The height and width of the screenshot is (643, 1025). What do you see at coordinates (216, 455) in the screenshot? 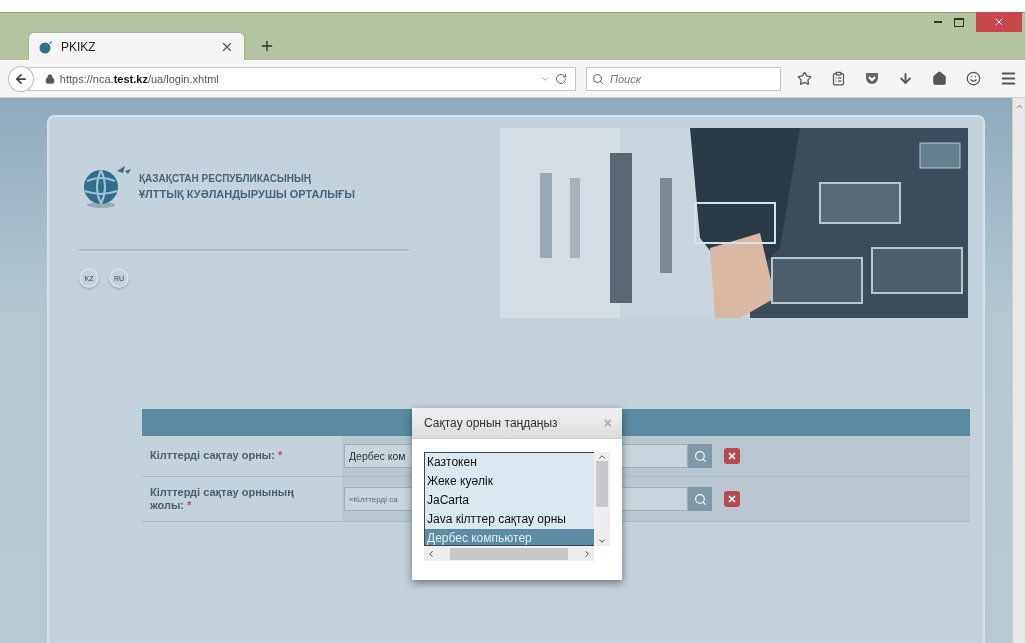
I see `field-label: Кілттерді сақтау орны: *` at bounding box center [216, 455].